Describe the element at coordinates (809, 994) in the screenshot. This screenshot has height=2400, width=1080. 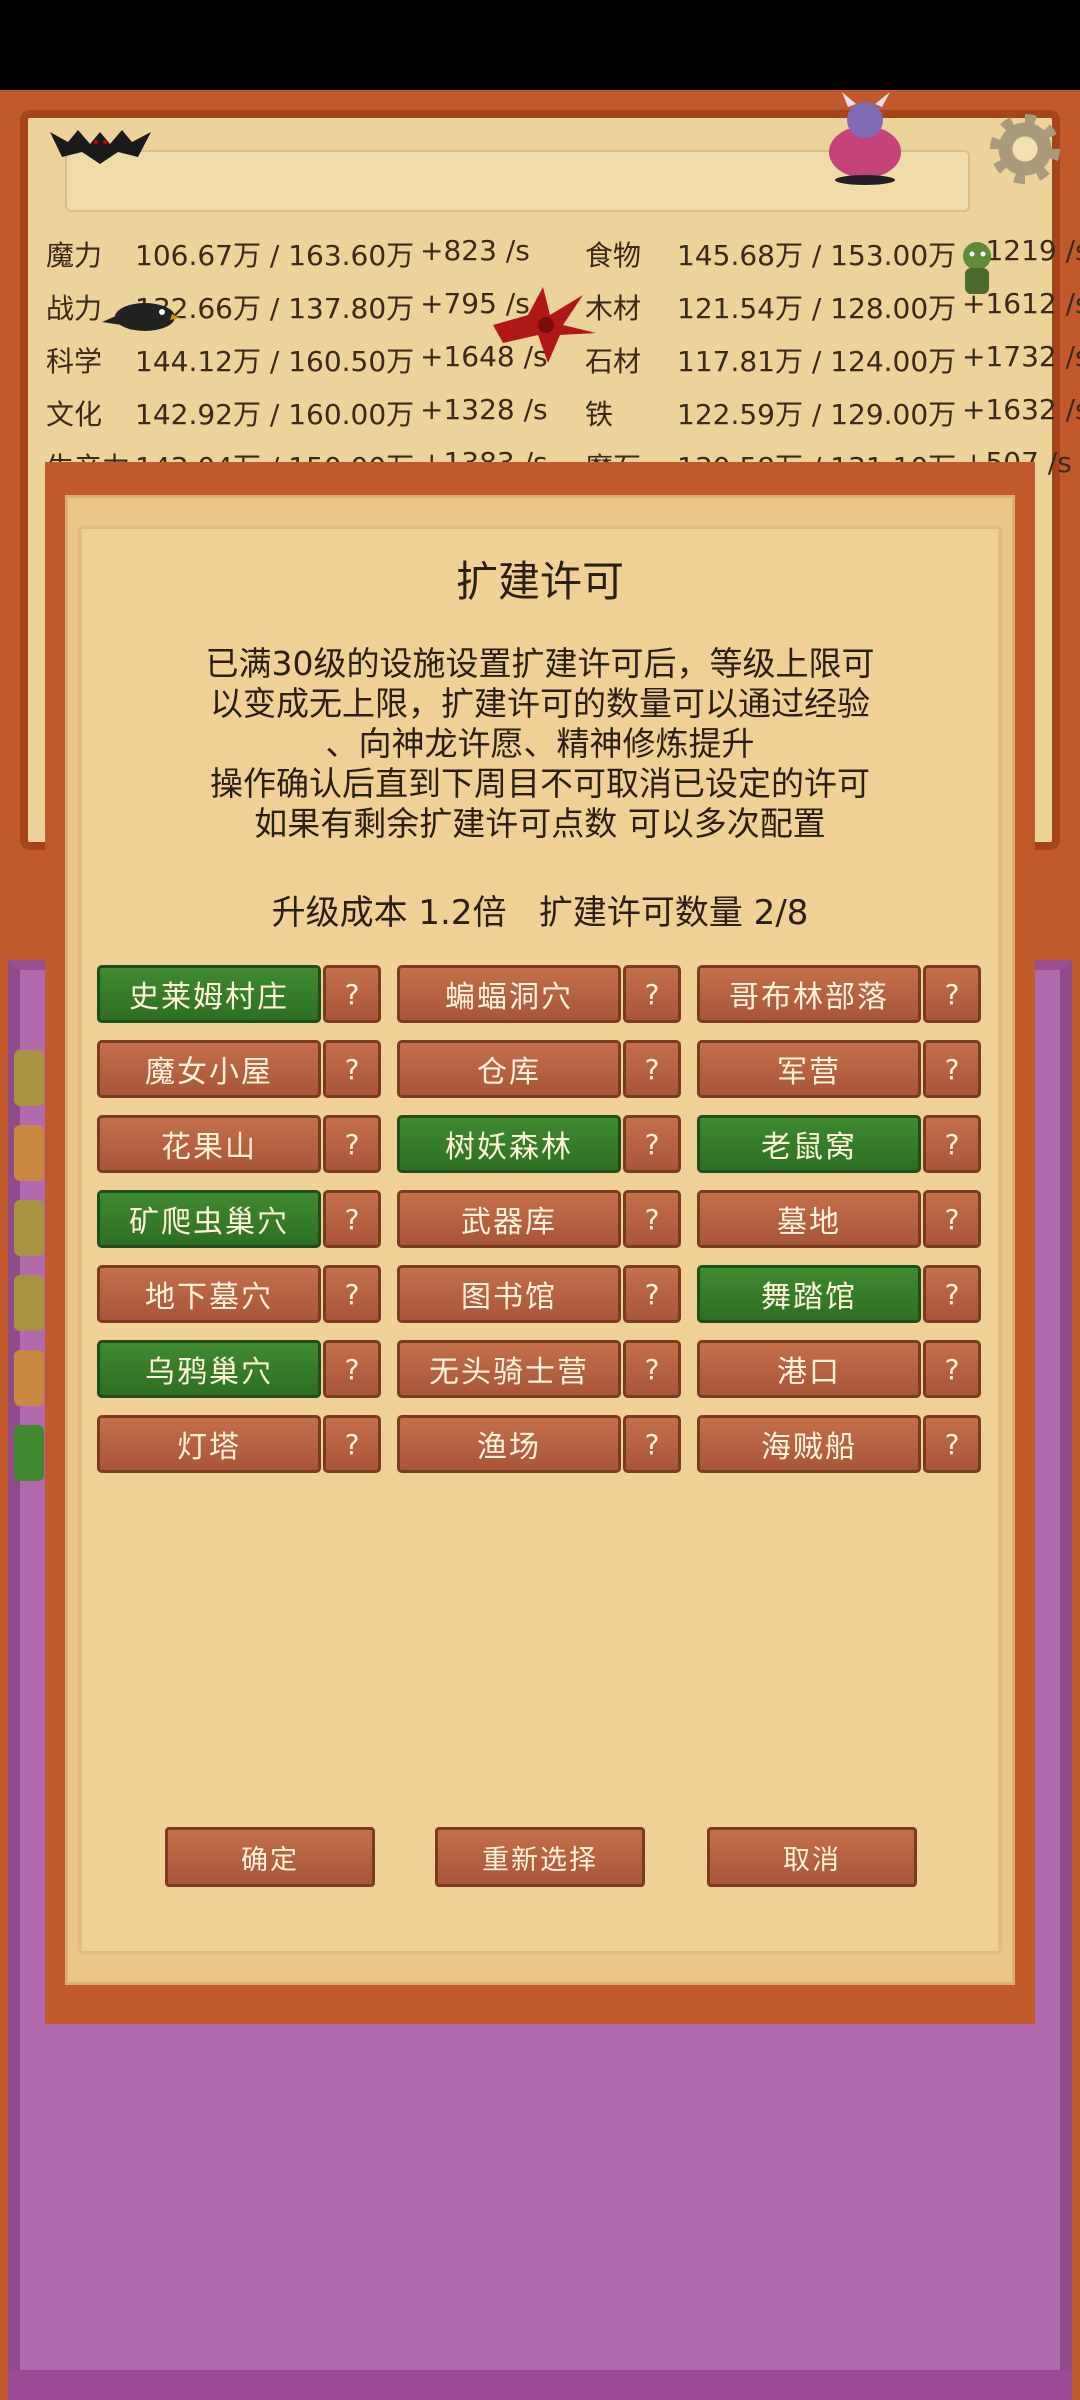
I see `facility-button: 哥布林部落` at that location.